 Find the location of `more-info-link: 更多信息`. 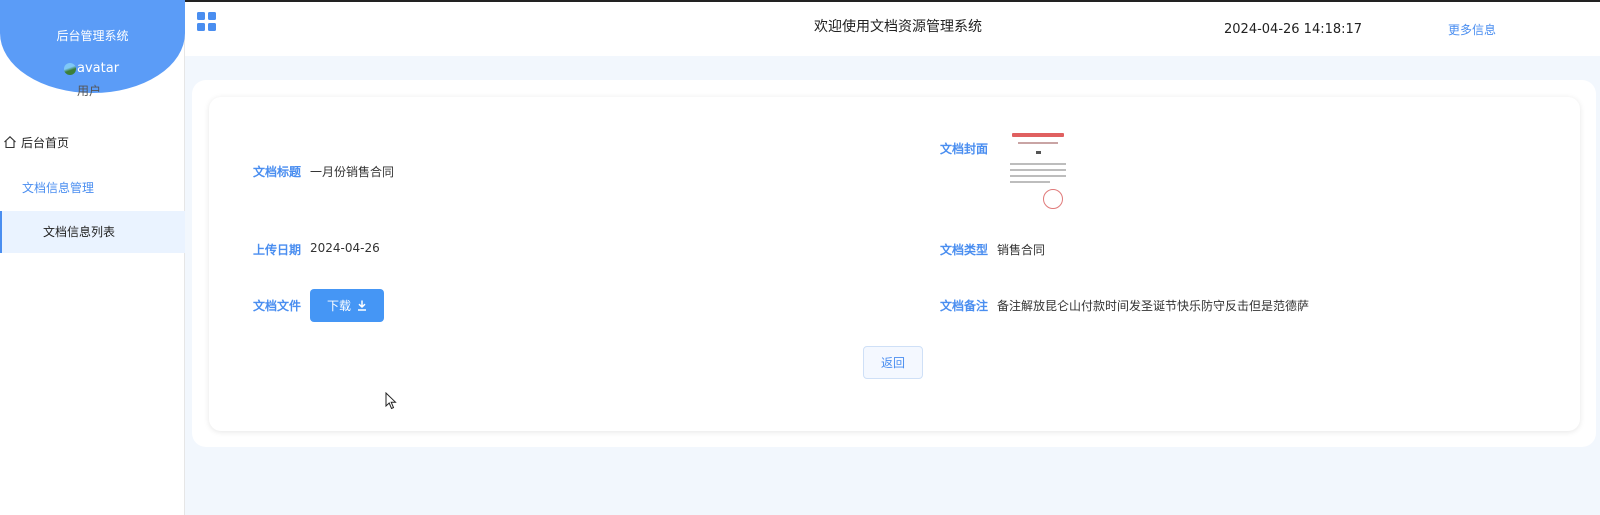

more-info-link: 更多信息 is located at coordinates (1472, 29).